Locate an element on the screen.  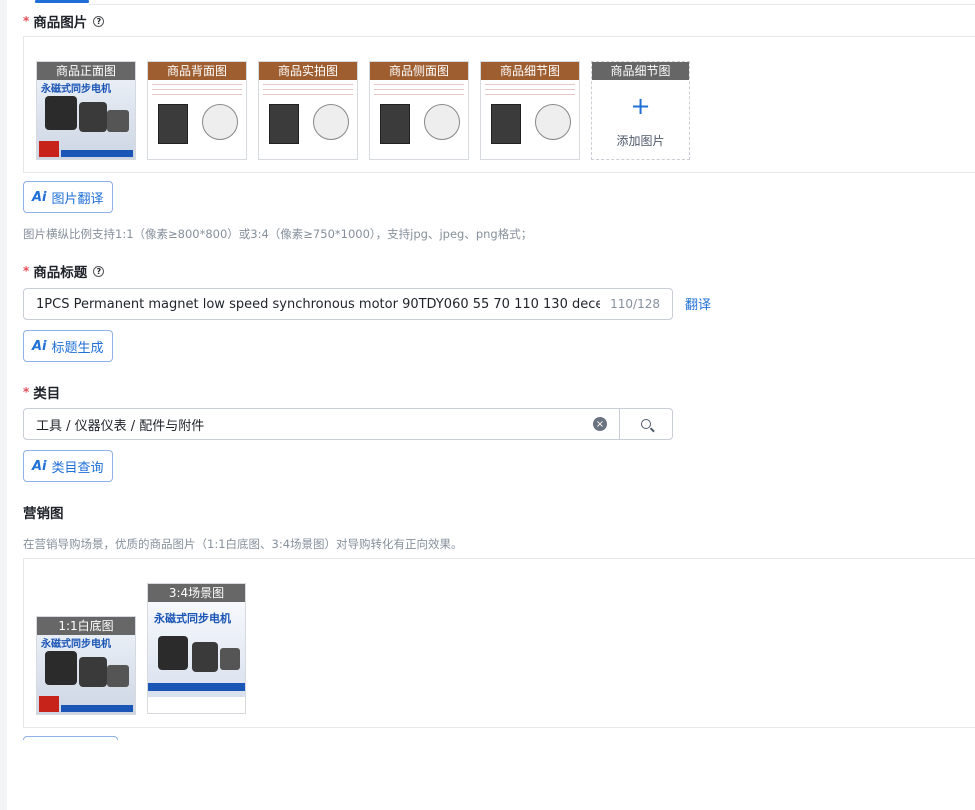
category-heading: 类目 is located at coordinates (47, 394).